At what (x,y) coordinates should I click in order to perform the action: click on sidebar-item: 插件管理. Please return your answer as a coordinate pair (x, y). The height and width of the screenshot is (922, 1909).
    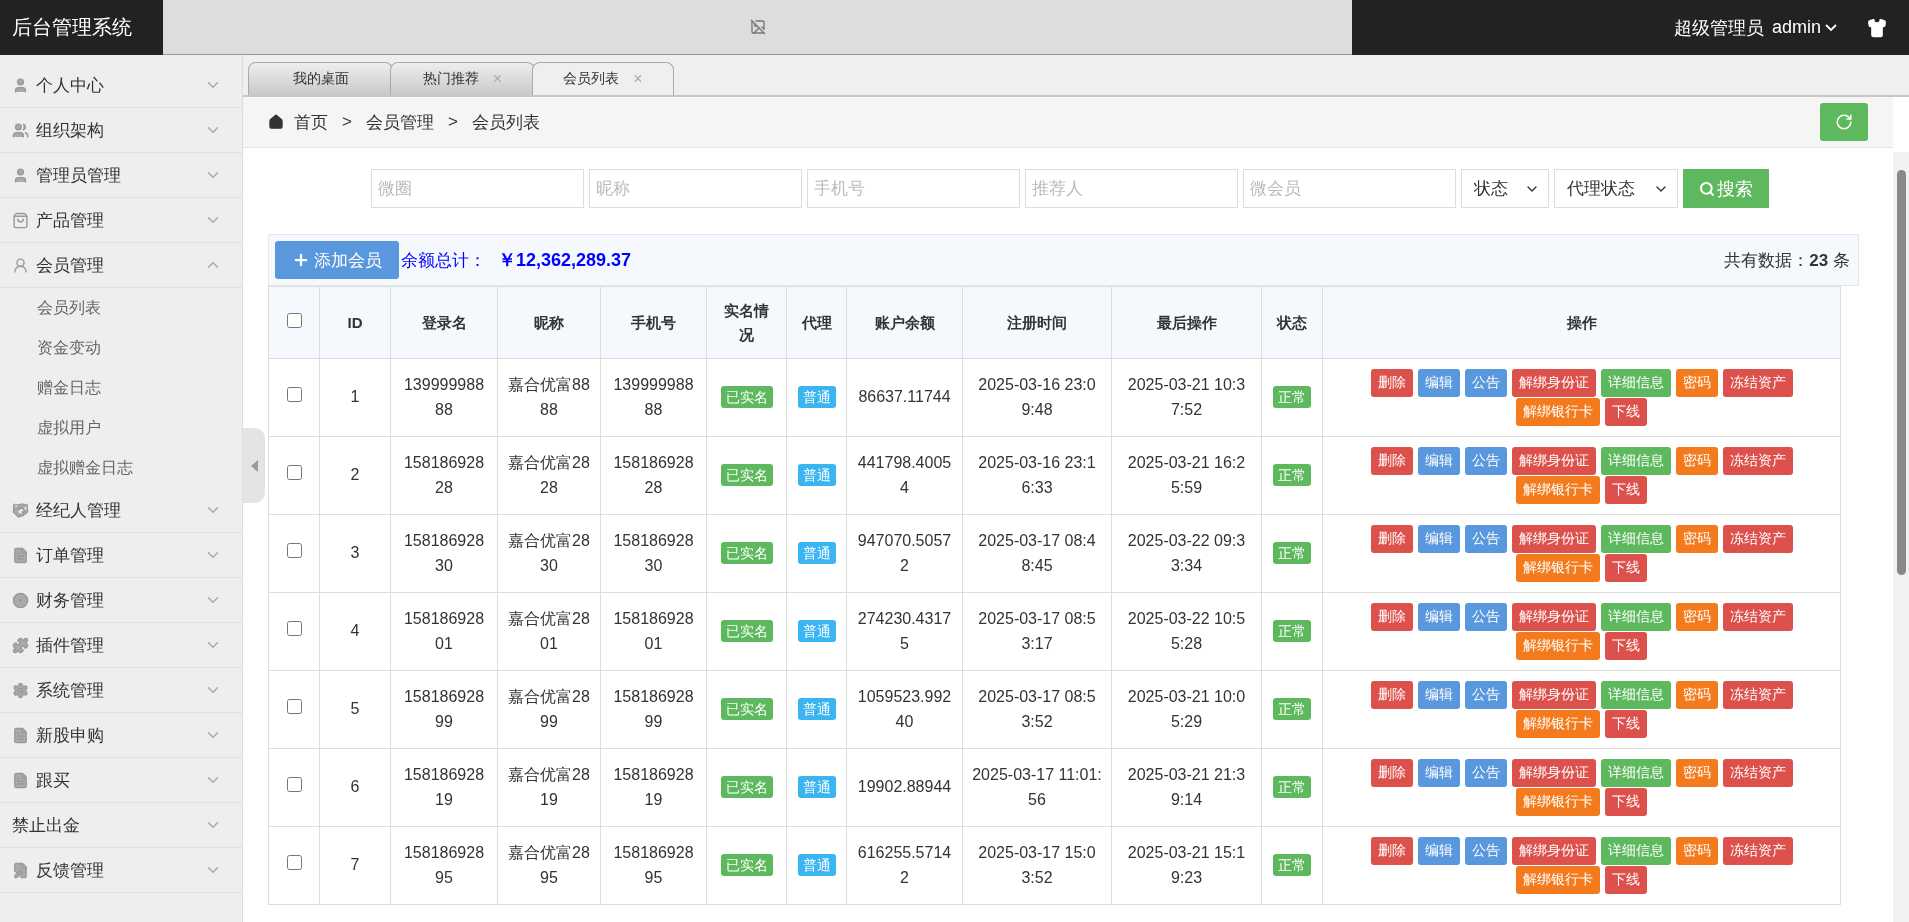
    Looking at the image, I should click on (121, 645).